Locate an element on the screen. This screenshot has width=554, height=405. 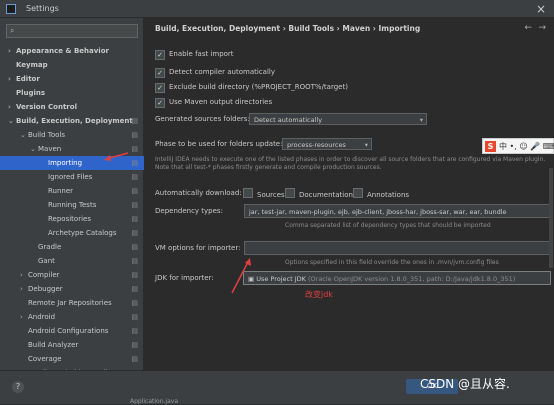
back-arrow-icon: ← is located at coordinates (528, 28).